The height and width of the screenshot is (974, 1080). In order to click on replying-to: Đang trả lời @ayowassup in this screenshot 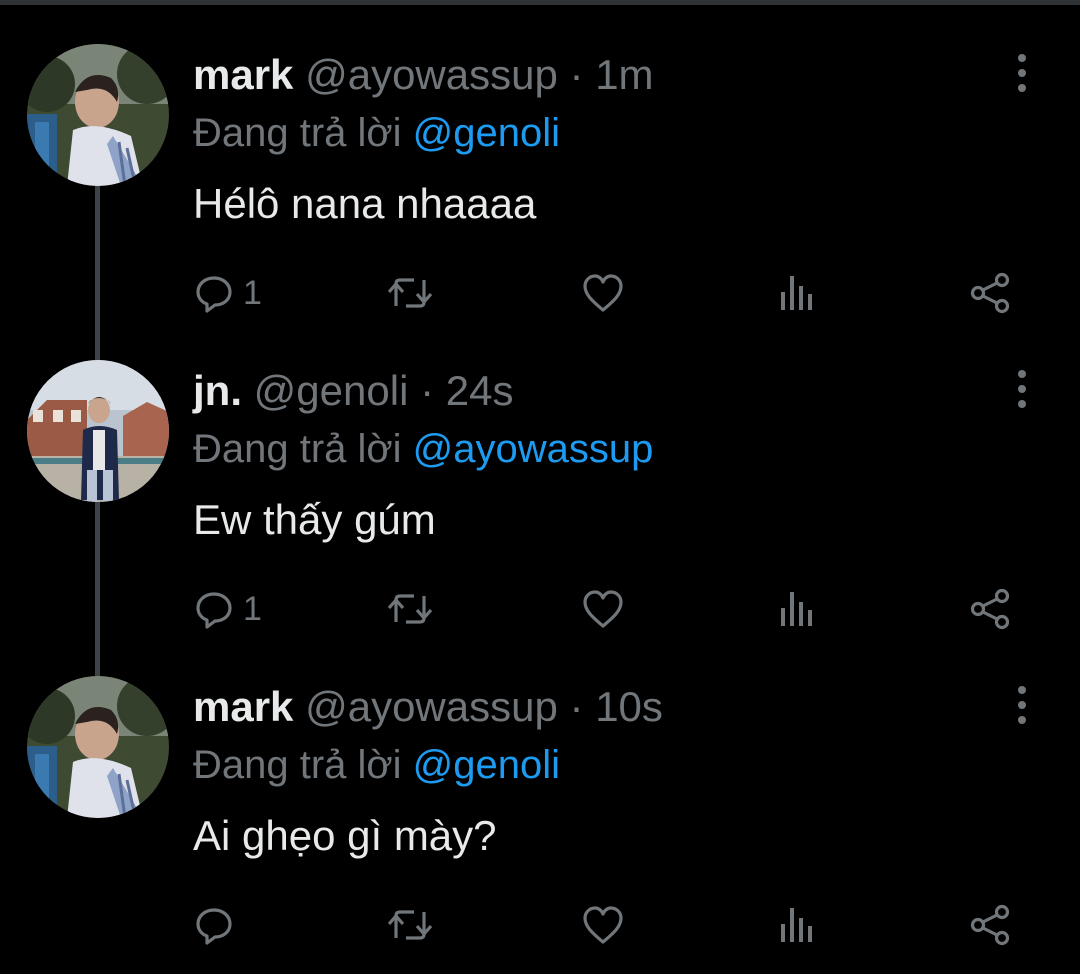, I will do `click(423, 449)`.